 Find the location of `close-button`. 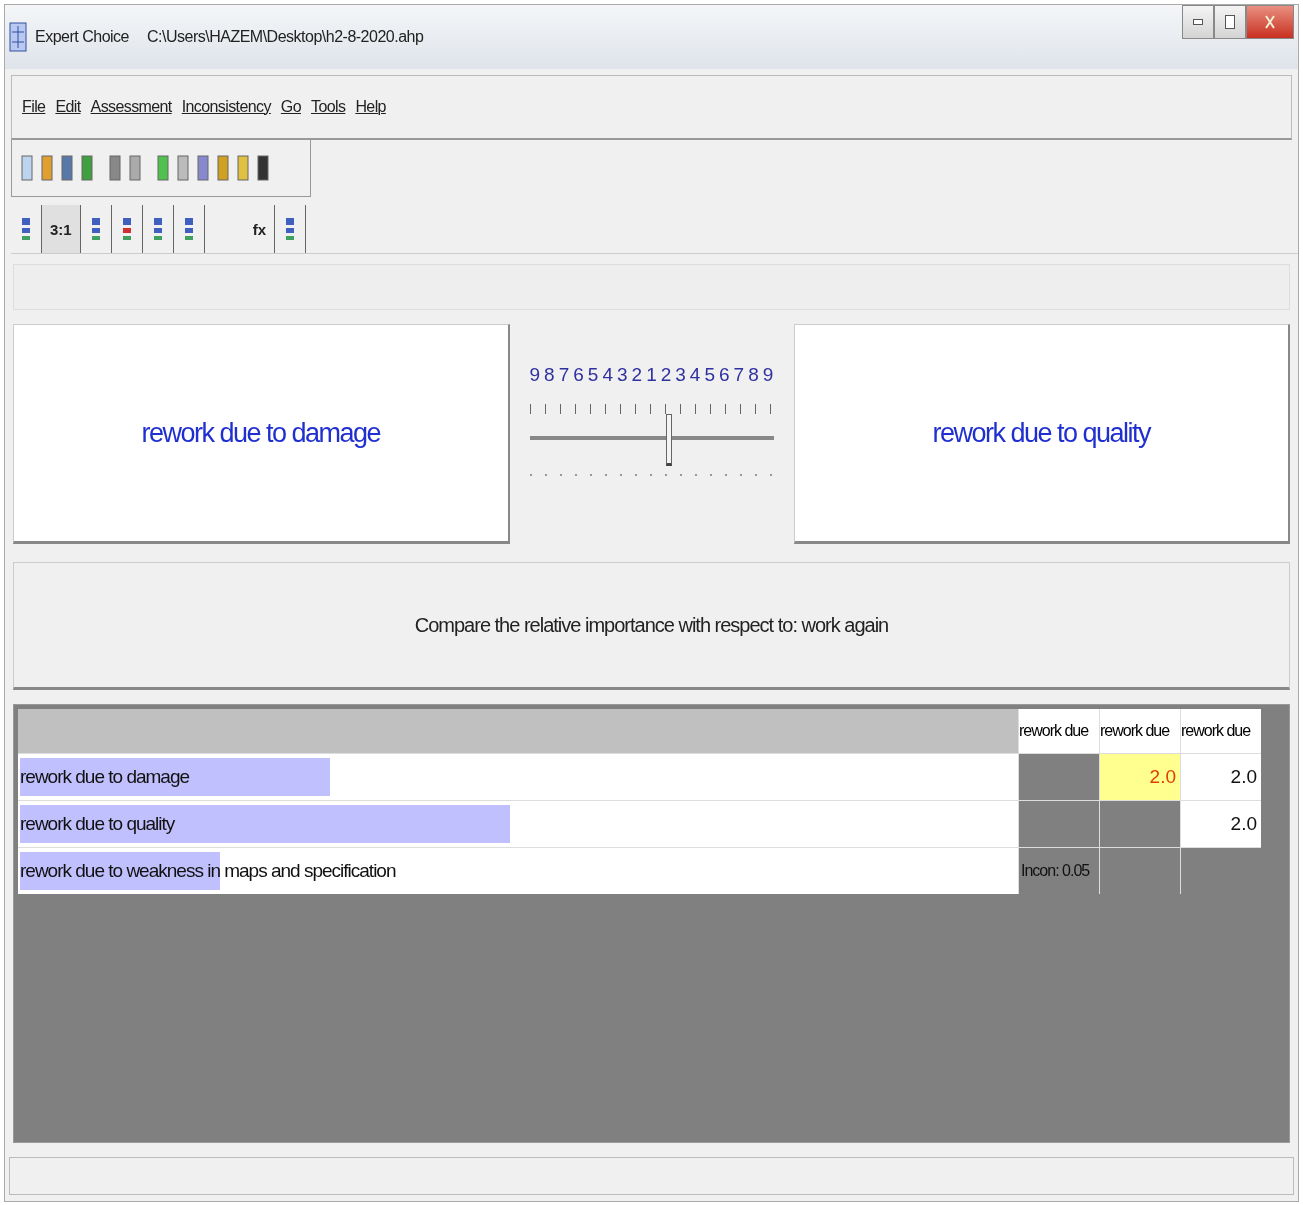

close-button is located at coordinates (1270, 22).